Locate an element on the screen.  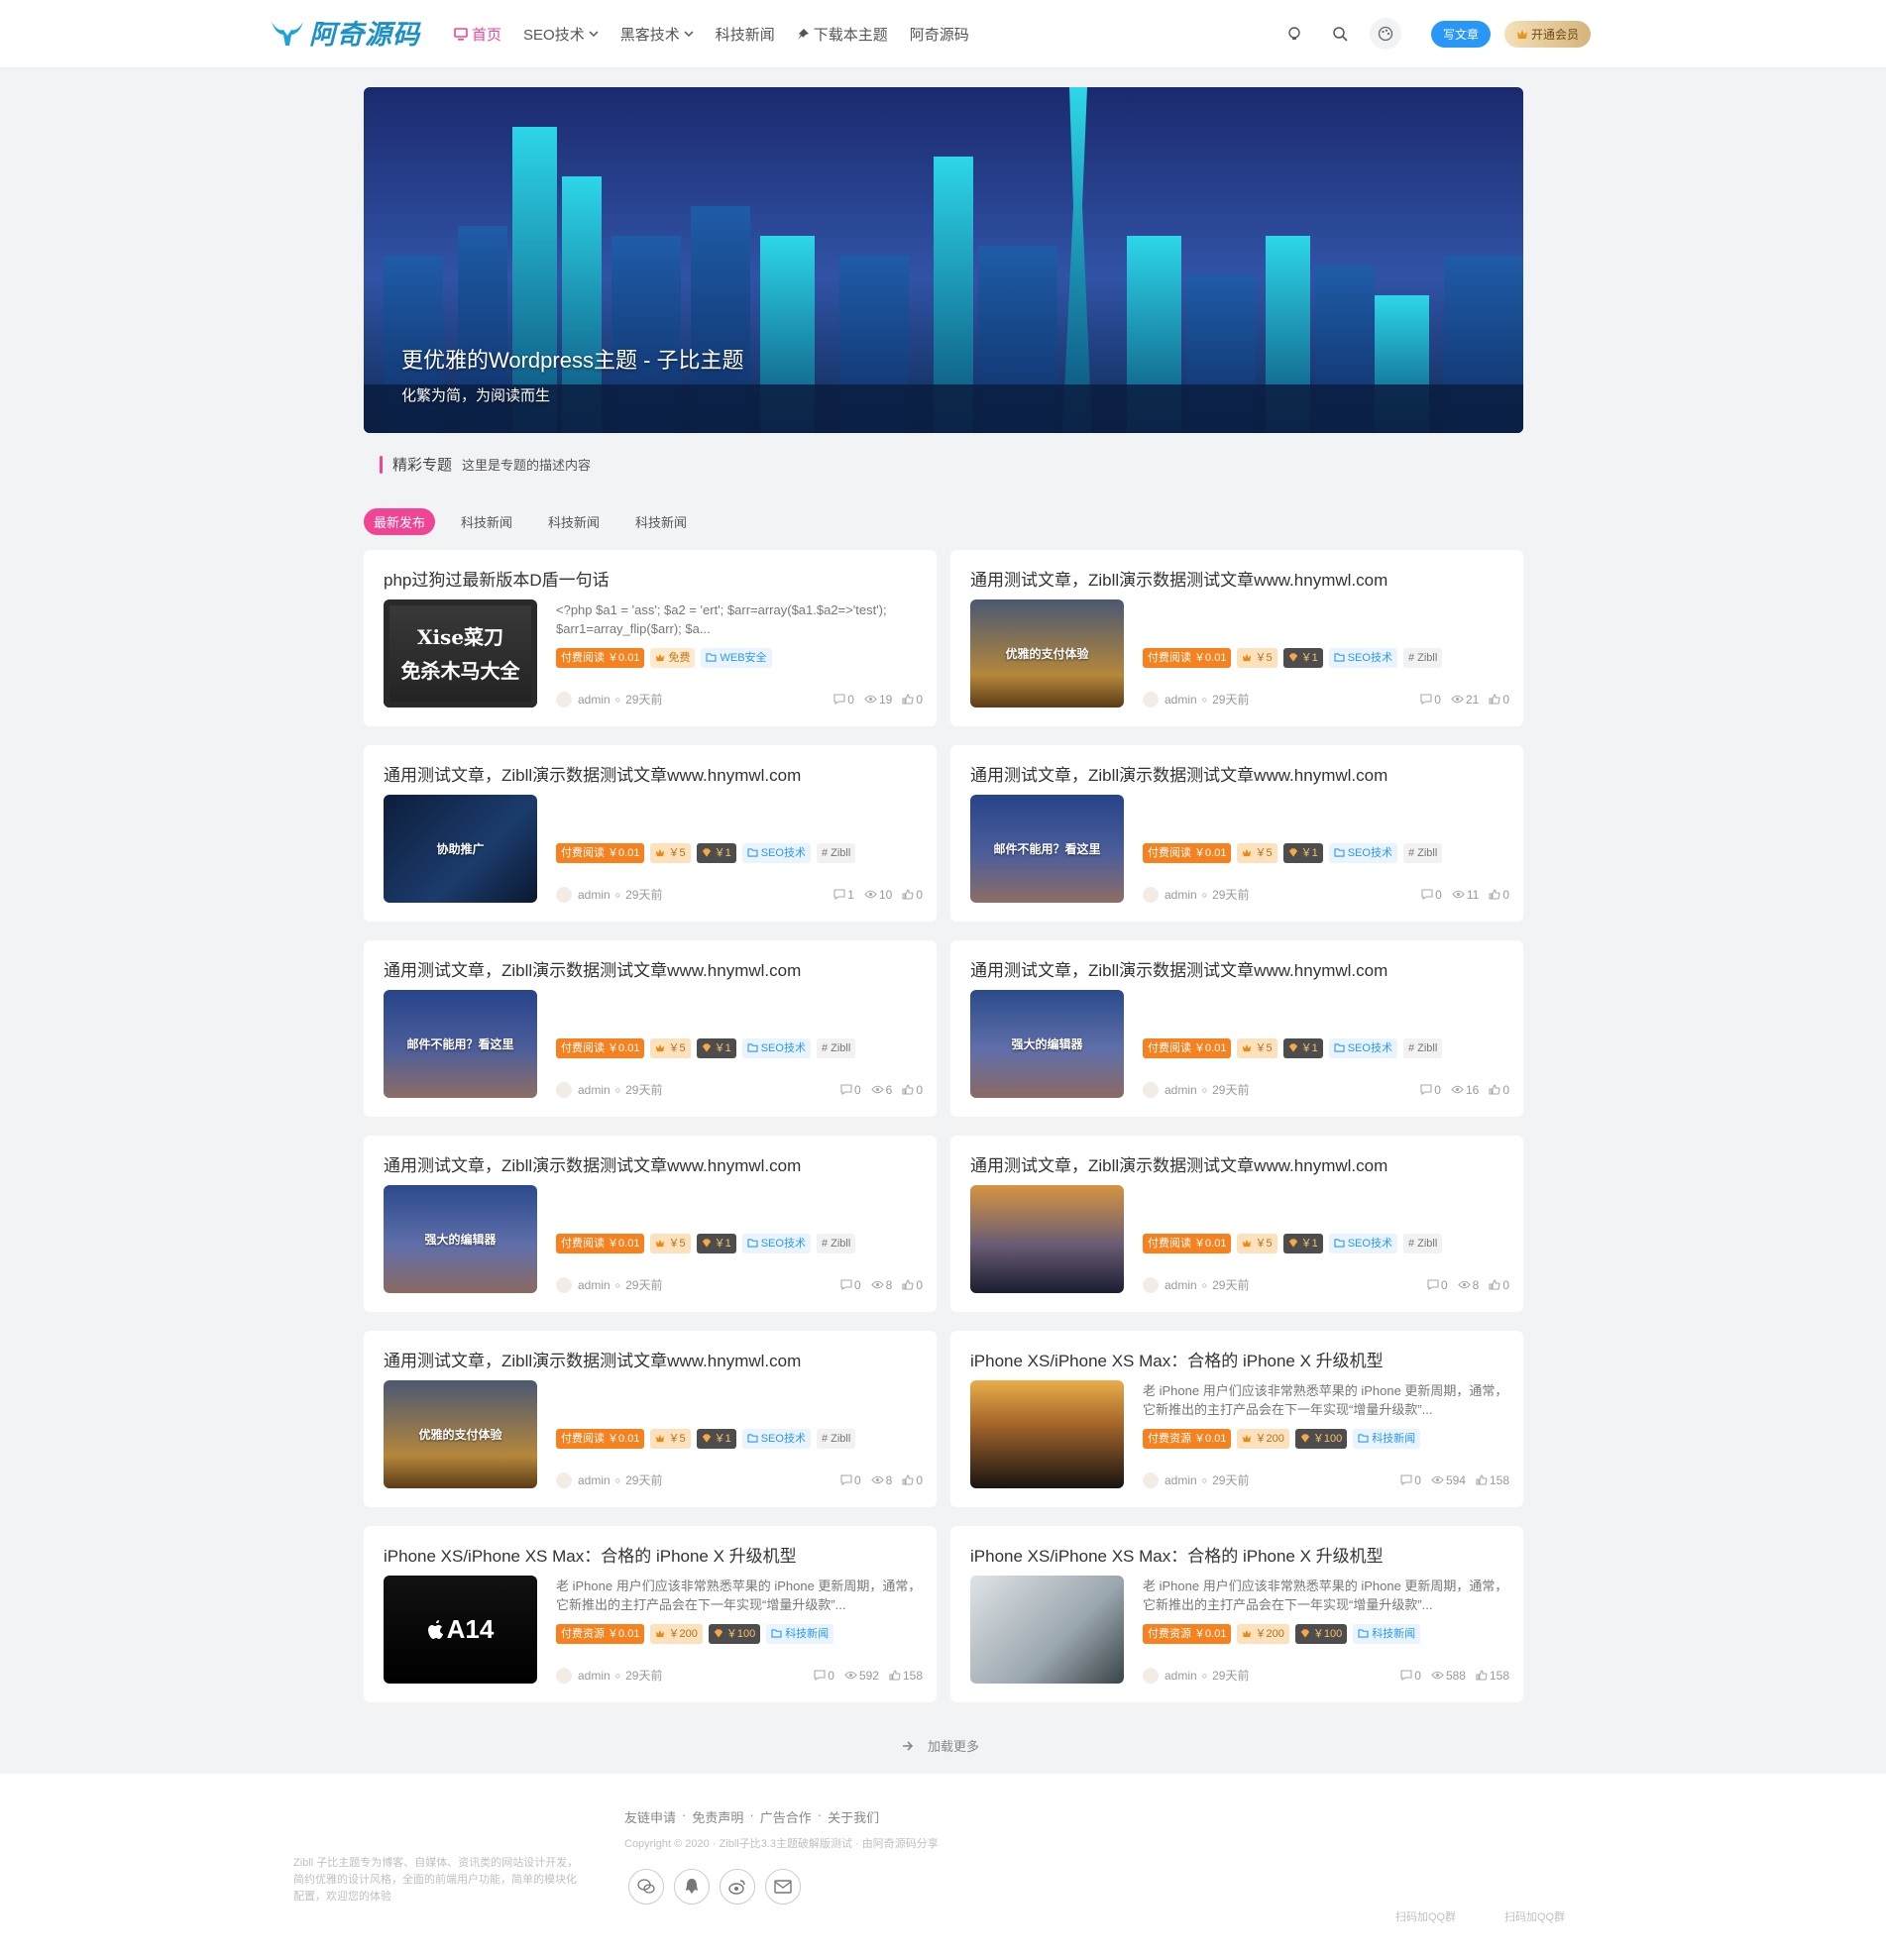
tab-tech-news-3: 科技新闻 is located at coordinates (661, 521).